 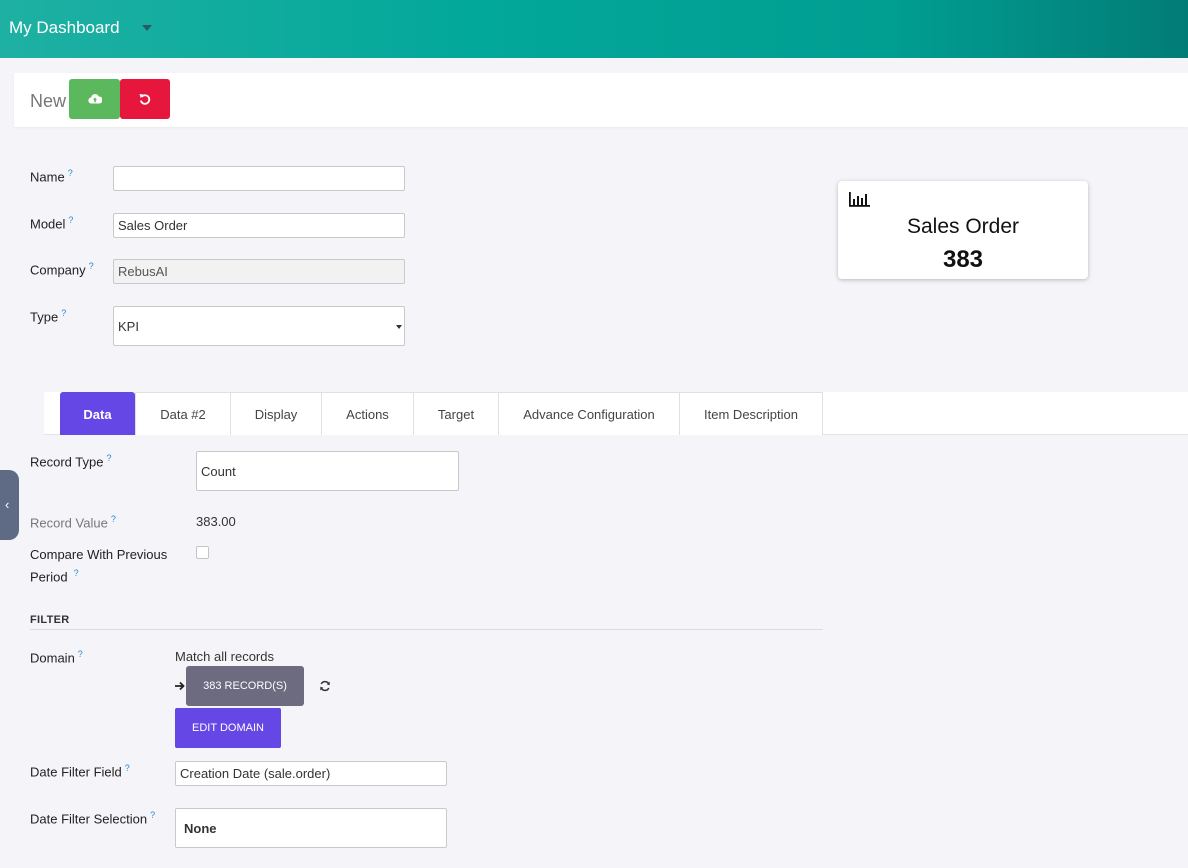 I want to click on cloud-upload-icon, so click(x=94, y=99).